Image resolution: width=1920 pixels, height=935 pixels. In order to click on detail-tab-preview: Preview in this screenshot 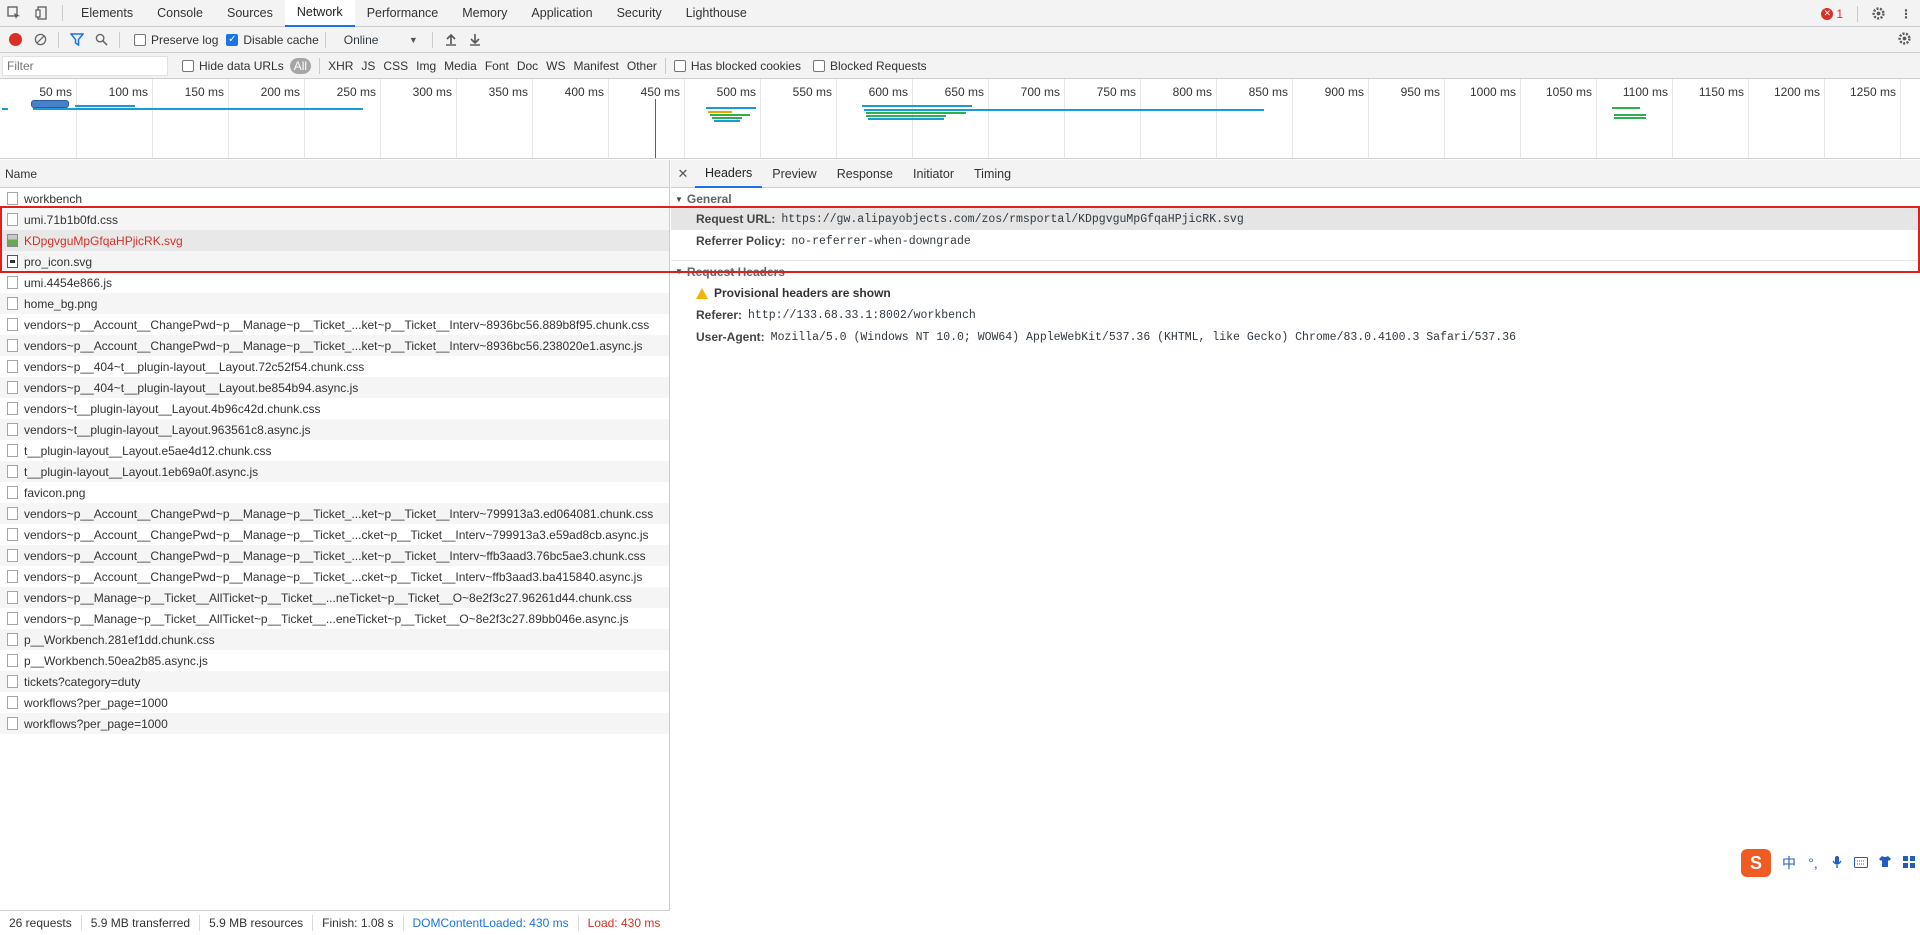, I will do `click(794, 174)`.